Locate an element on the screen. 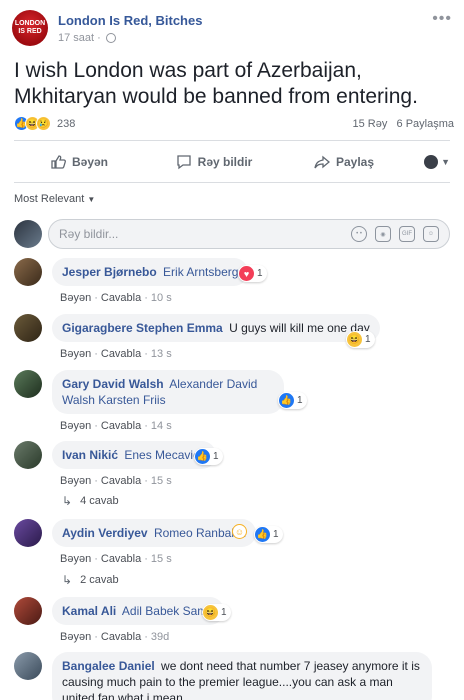 The image size is (464, 700). globe-icon is located at coordinates (110, 37).